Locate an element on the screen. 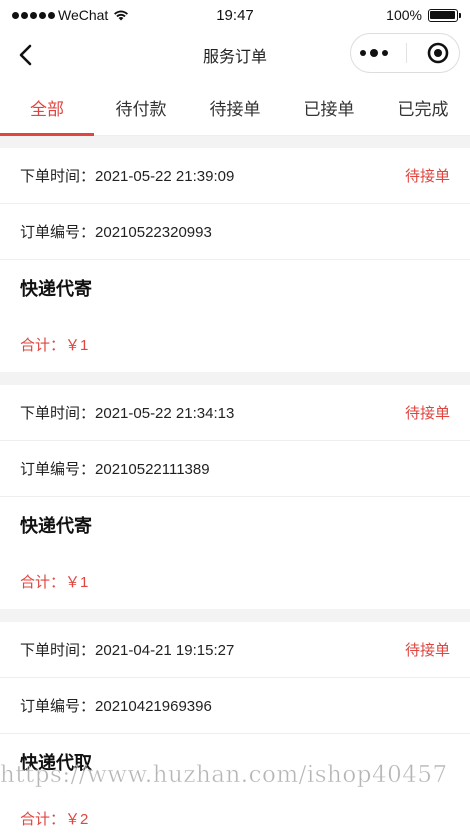 The image size is (470, 837). battery-percent: 100% is located at coordinates (404, 15).